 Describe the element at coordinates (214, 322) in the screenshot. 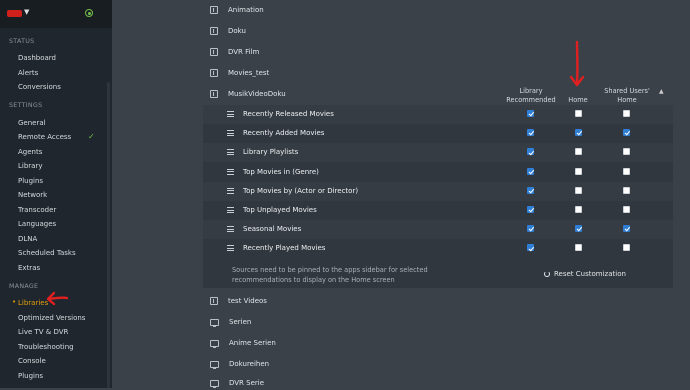

I see `tv-icon` at that location.